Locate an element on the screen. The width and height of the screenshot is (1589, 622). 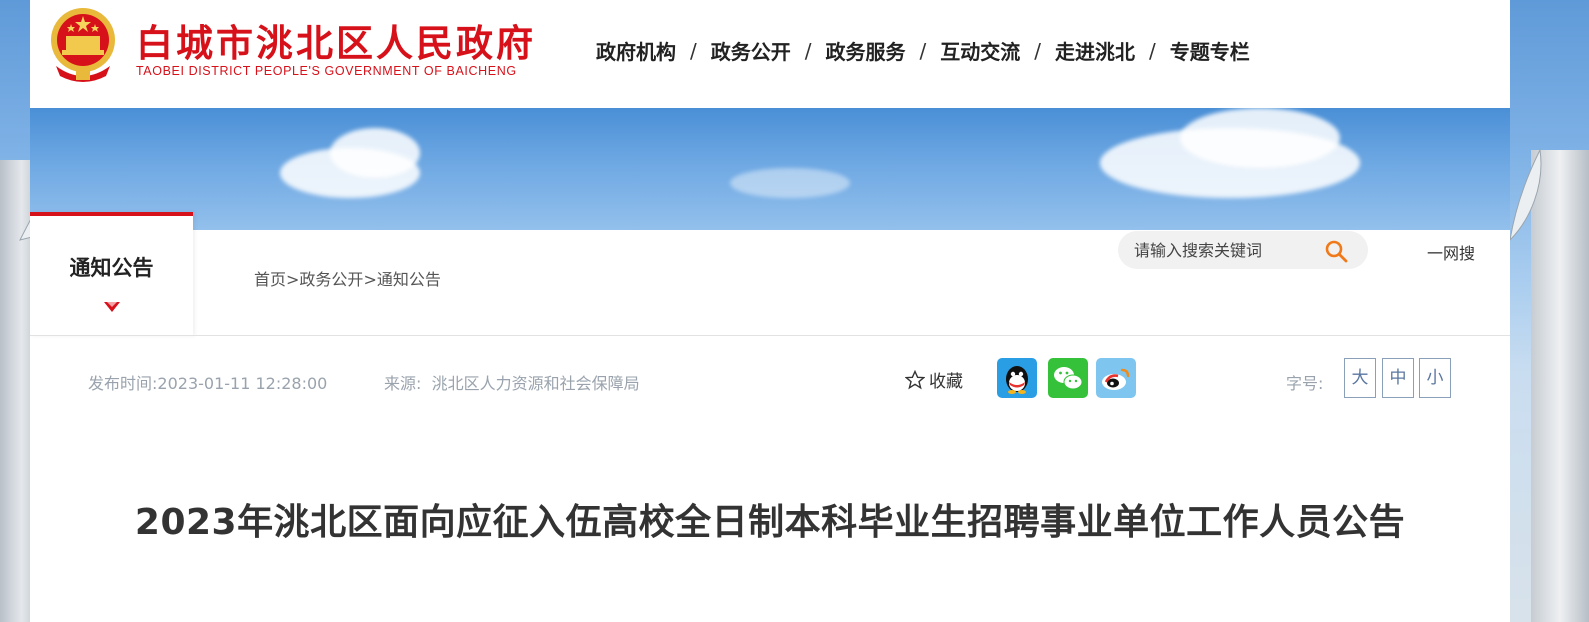
nav-item-government-affairs-disclosure: 政务公开 is located at coordinates (751, 50).